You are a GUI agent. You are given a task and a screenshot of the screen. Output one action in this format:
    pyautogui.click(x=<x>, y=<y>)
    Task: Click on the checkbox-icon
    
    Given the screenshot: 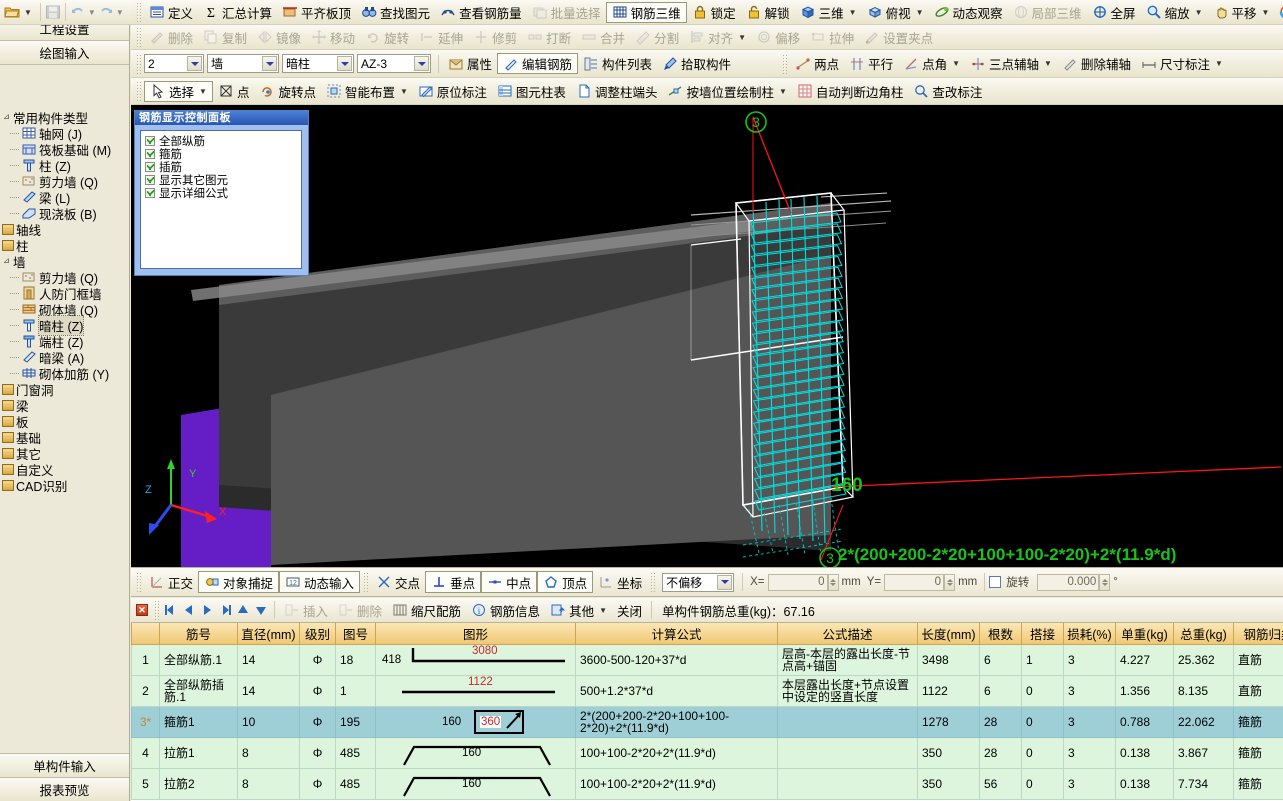 What is the action you would take?
    pyautogui.click(x=150, y=153)
    